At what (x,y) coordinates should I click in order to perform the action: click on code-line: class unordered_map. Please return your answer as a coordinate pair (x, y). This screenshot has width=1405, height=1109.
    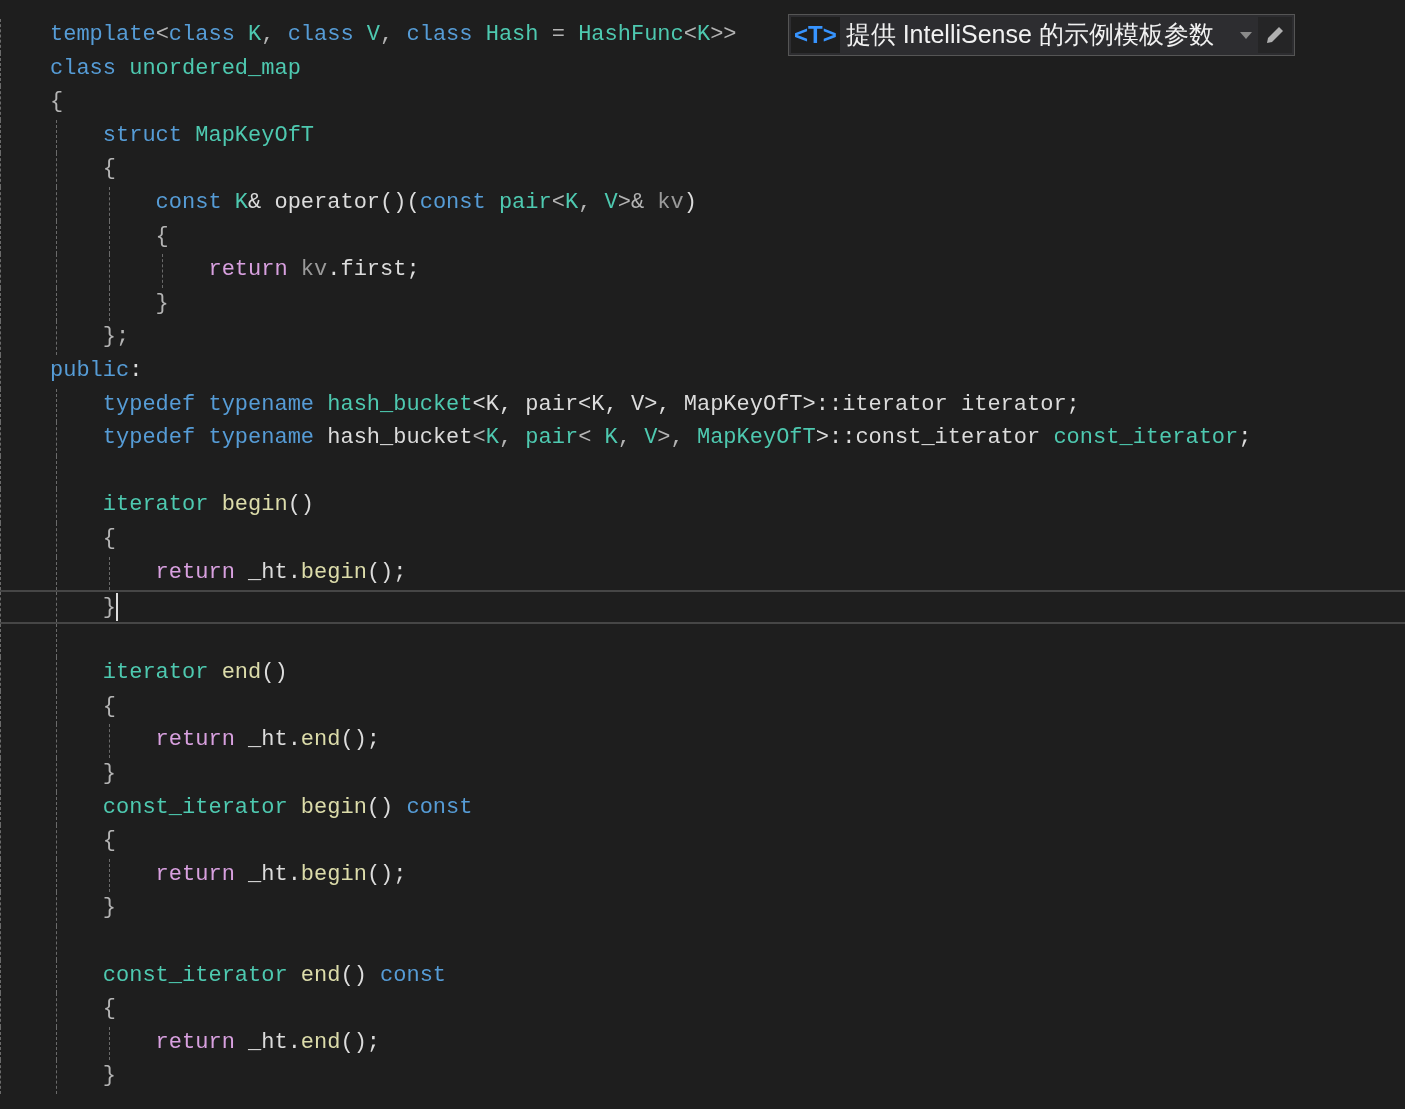
    Looking at the image, I should click on (175, 68).